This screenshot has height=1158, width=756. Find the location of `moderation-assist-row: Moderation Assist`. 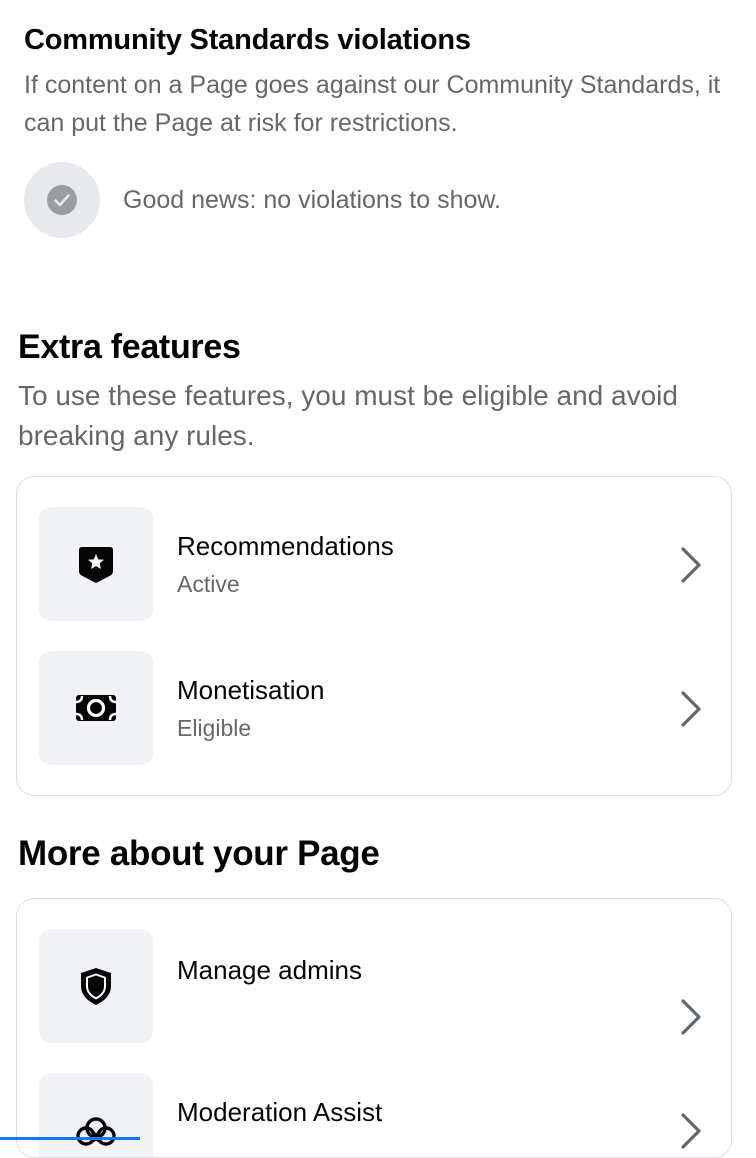

moderation-assist-row: Moderation Assist is located at coordinates (374, 1115).